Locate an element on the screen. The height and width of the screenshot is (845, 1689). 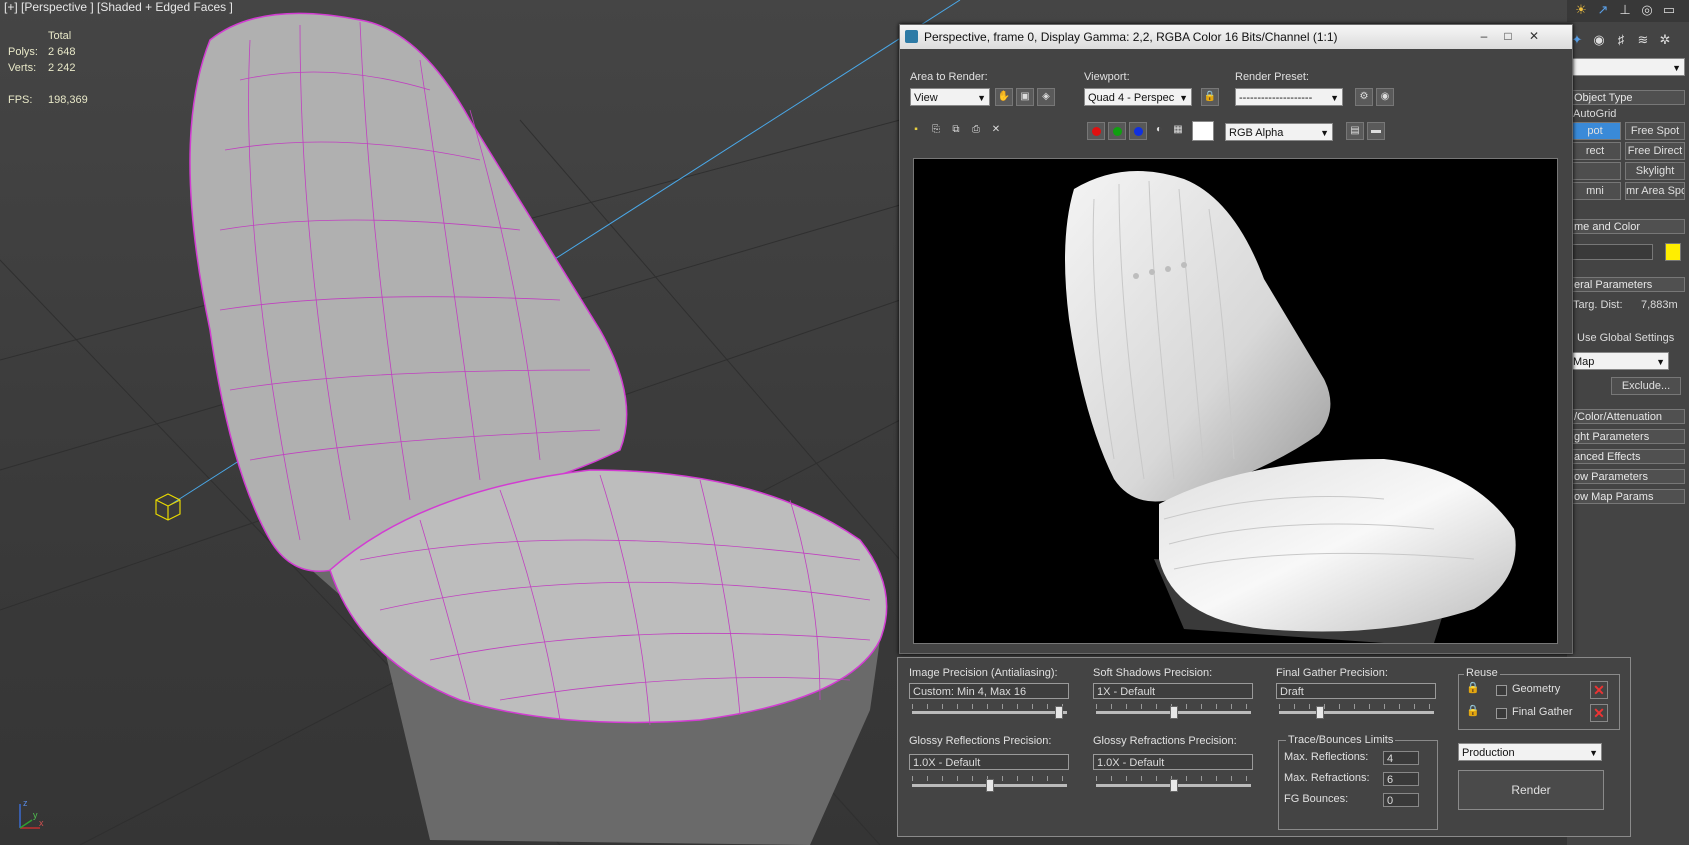
light-gizmo is located at coordinates (168, 507).